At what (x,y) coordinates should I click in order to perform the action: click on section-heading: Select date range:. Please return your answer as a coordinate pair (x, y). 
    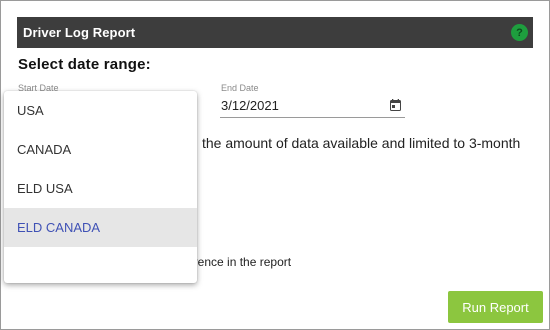
    Looking at the image, I should click on (84, 64).